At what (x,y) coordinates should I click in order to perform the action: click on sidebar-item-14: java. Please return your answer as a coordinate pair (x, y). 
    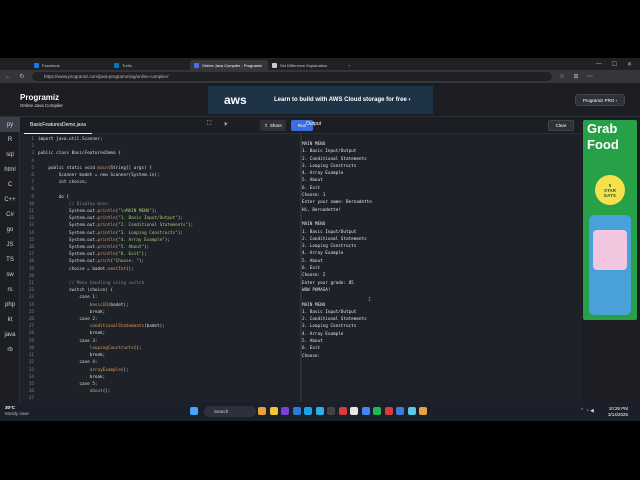
    Looking at the image, I should click on (10, 334).